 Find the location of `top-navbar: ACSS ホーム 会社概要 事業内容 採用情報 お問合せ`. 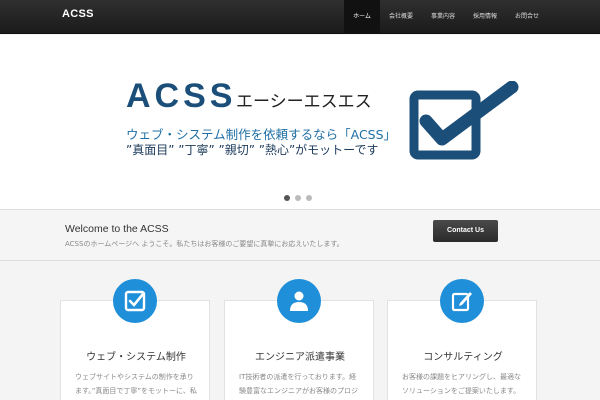

top-navbar: ACSS ホーム 会社概要 事業内容 採用情報 お問合せ is located at coordinates (300, 17).